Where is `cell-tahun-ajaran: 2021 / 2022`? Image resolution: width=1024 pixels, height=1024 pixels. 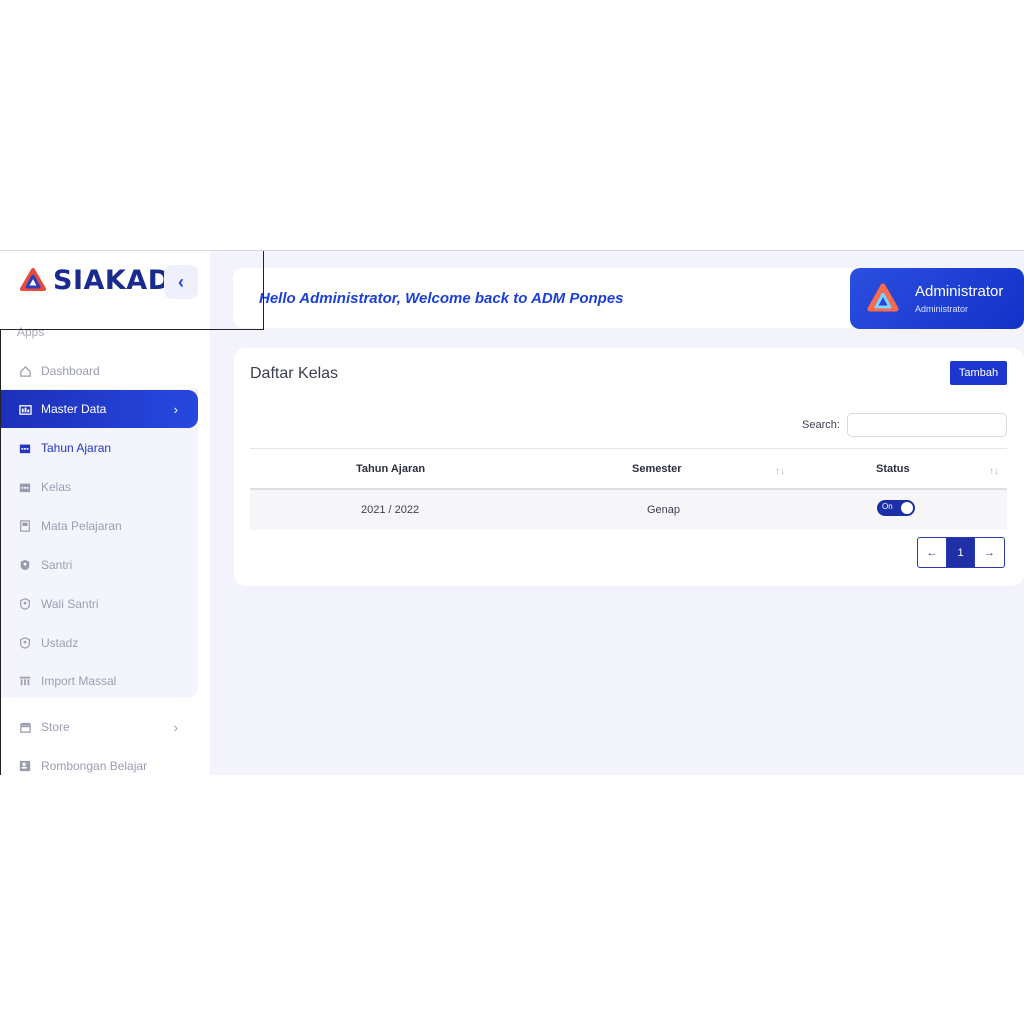 cell-tahun-ajaran: 2021 / 2022 is located at coordinates (390, 510).